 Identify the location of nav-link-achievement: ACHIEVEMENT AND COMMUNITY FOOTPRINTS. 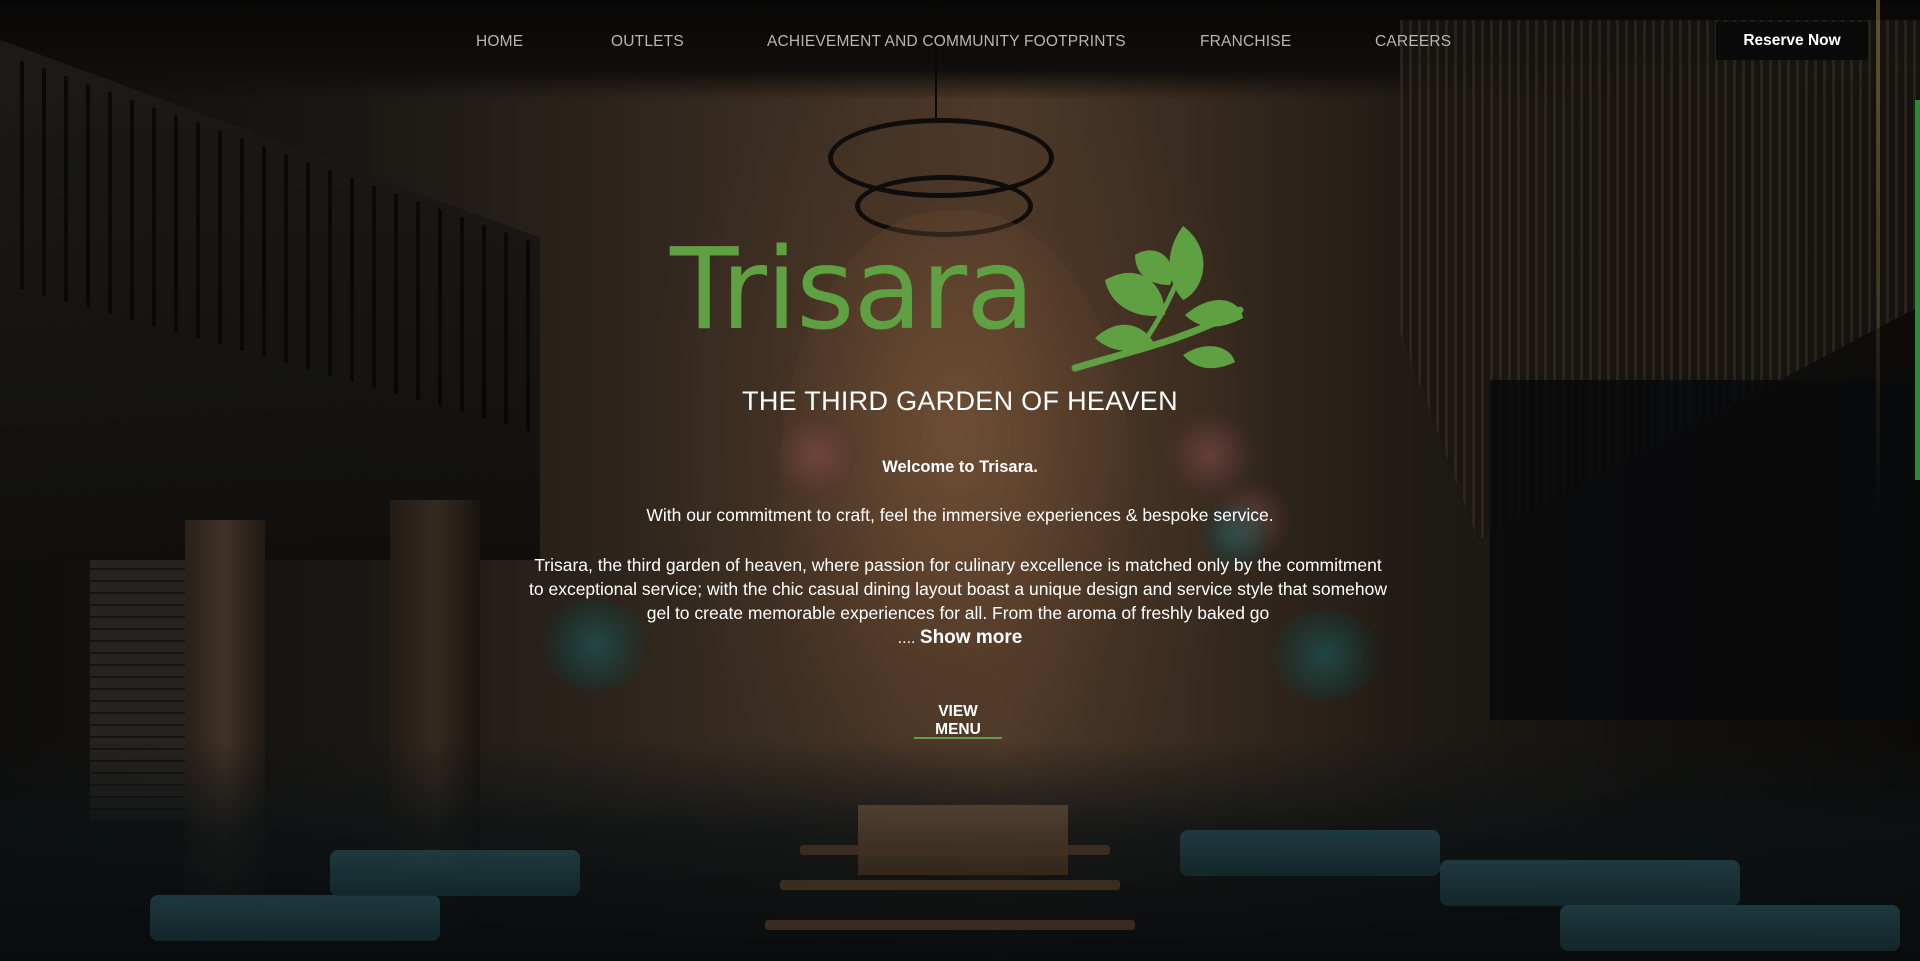
(946, 42).